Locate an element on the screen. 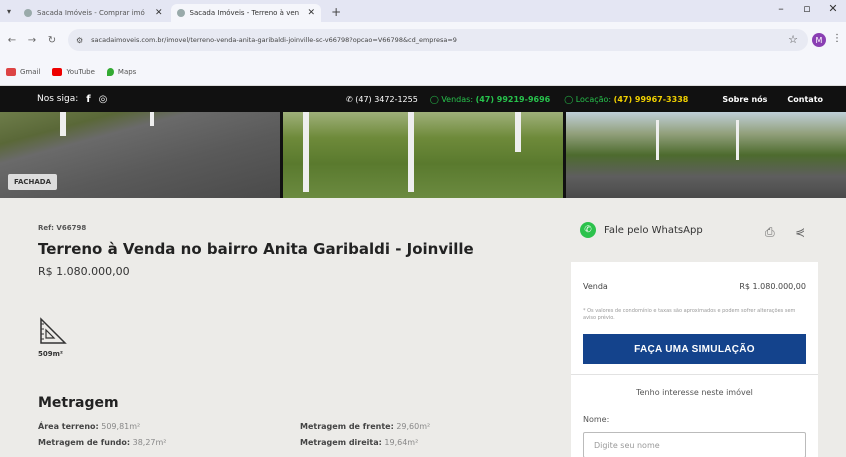  youtube-icon is located at coordinates (57, 71).